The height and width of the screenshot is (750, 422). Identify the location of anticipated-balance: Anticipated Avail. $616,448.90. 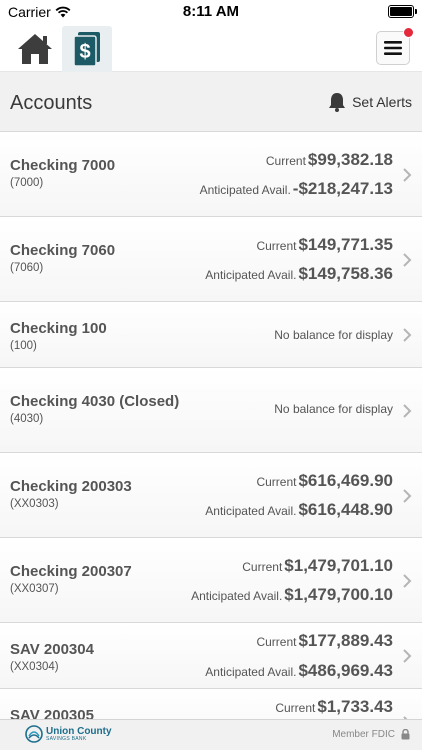
(299, 510).